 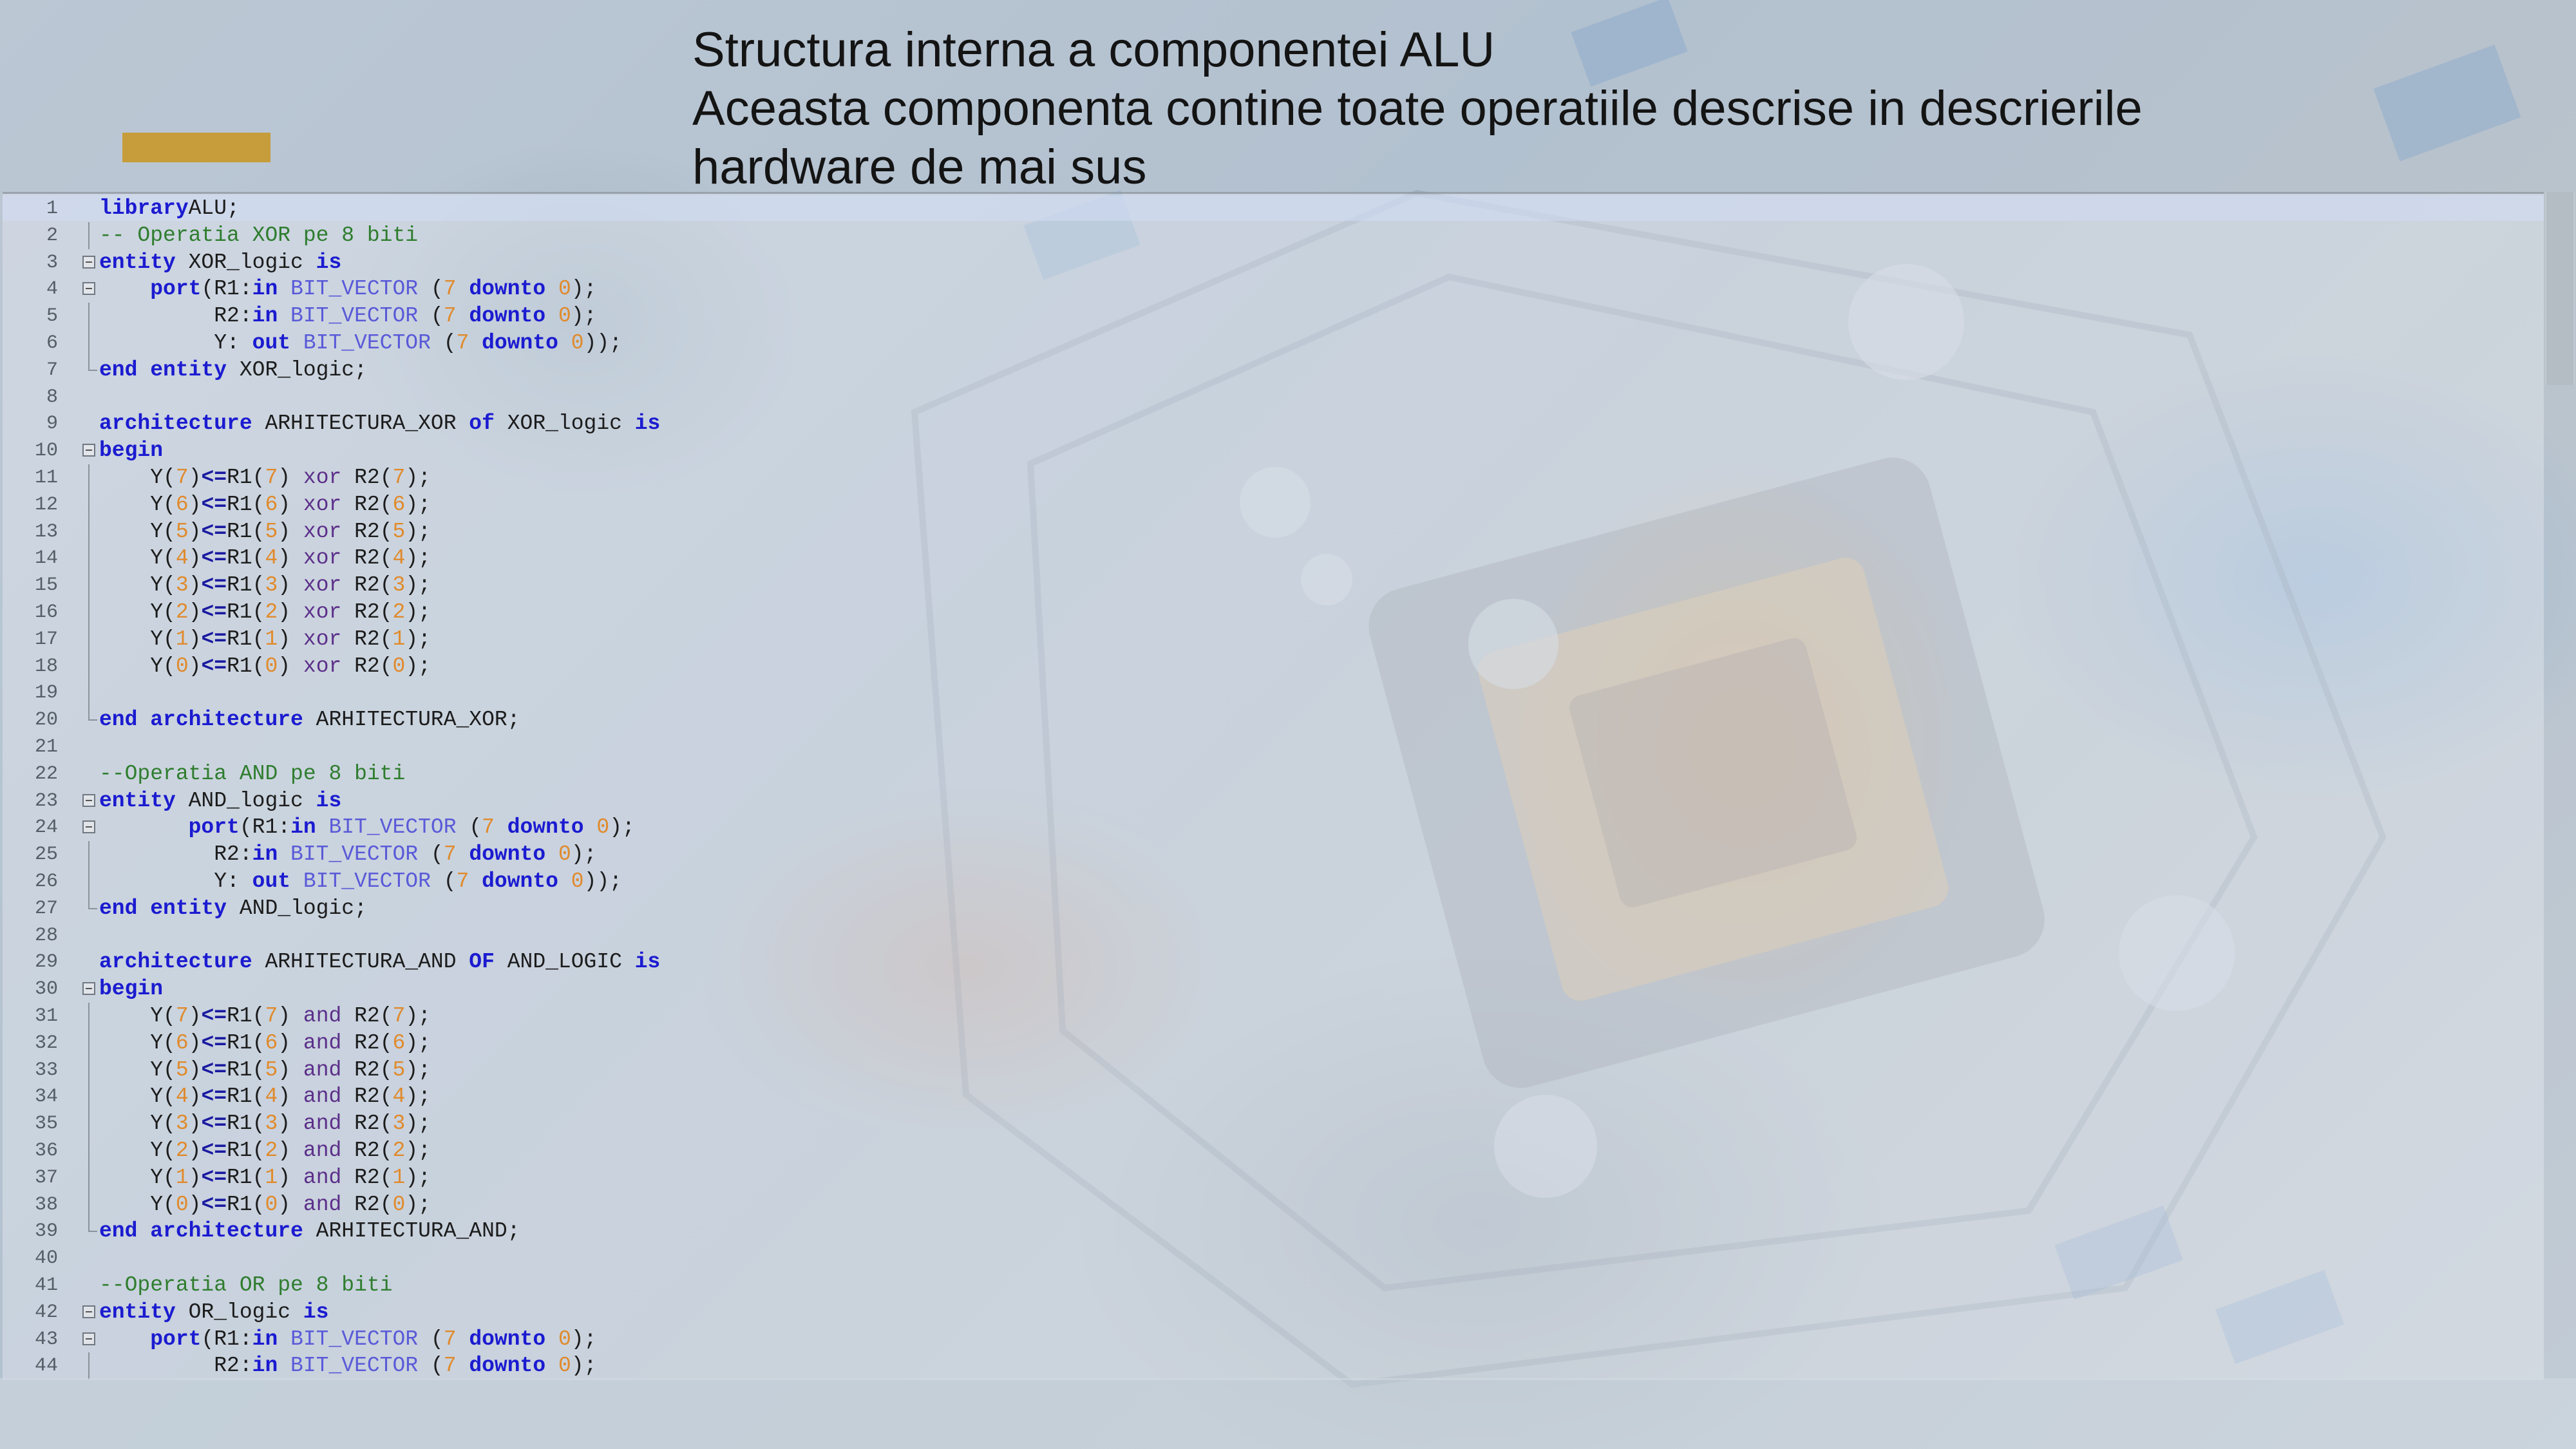 I want to click on code-line: 15 Y(3)<=R1(3) xor R2(3);, so click(x=1271, y=586).